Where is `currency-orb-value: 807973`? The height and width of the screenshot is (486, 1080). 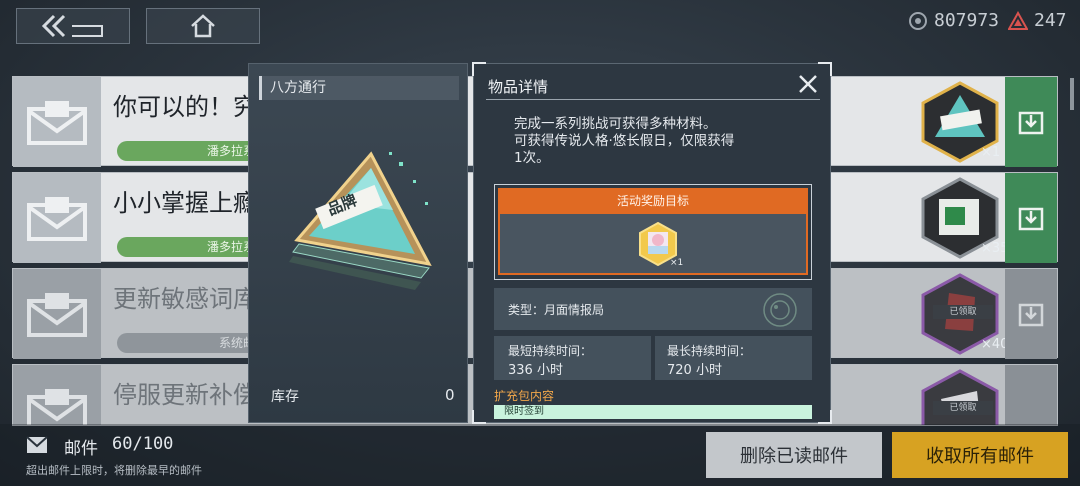
currency-orb-value: 807973 is located at coordinates (967, 20).